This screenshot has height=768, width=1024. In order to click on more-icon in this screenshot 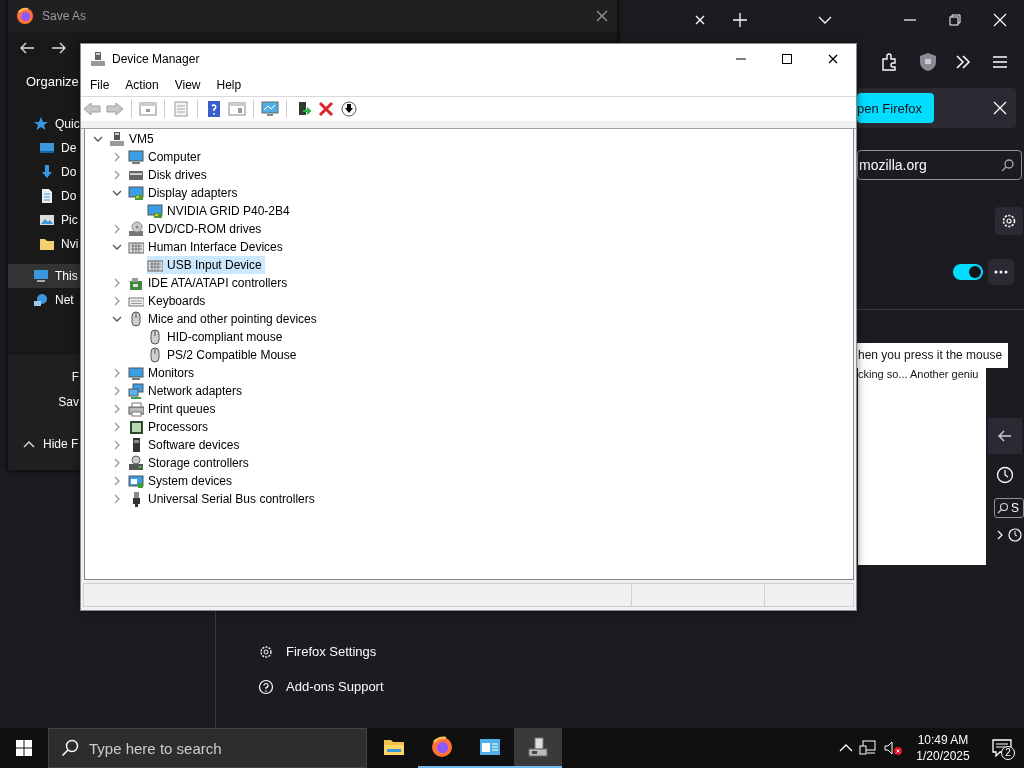, I will do `click(1001, 272)`.